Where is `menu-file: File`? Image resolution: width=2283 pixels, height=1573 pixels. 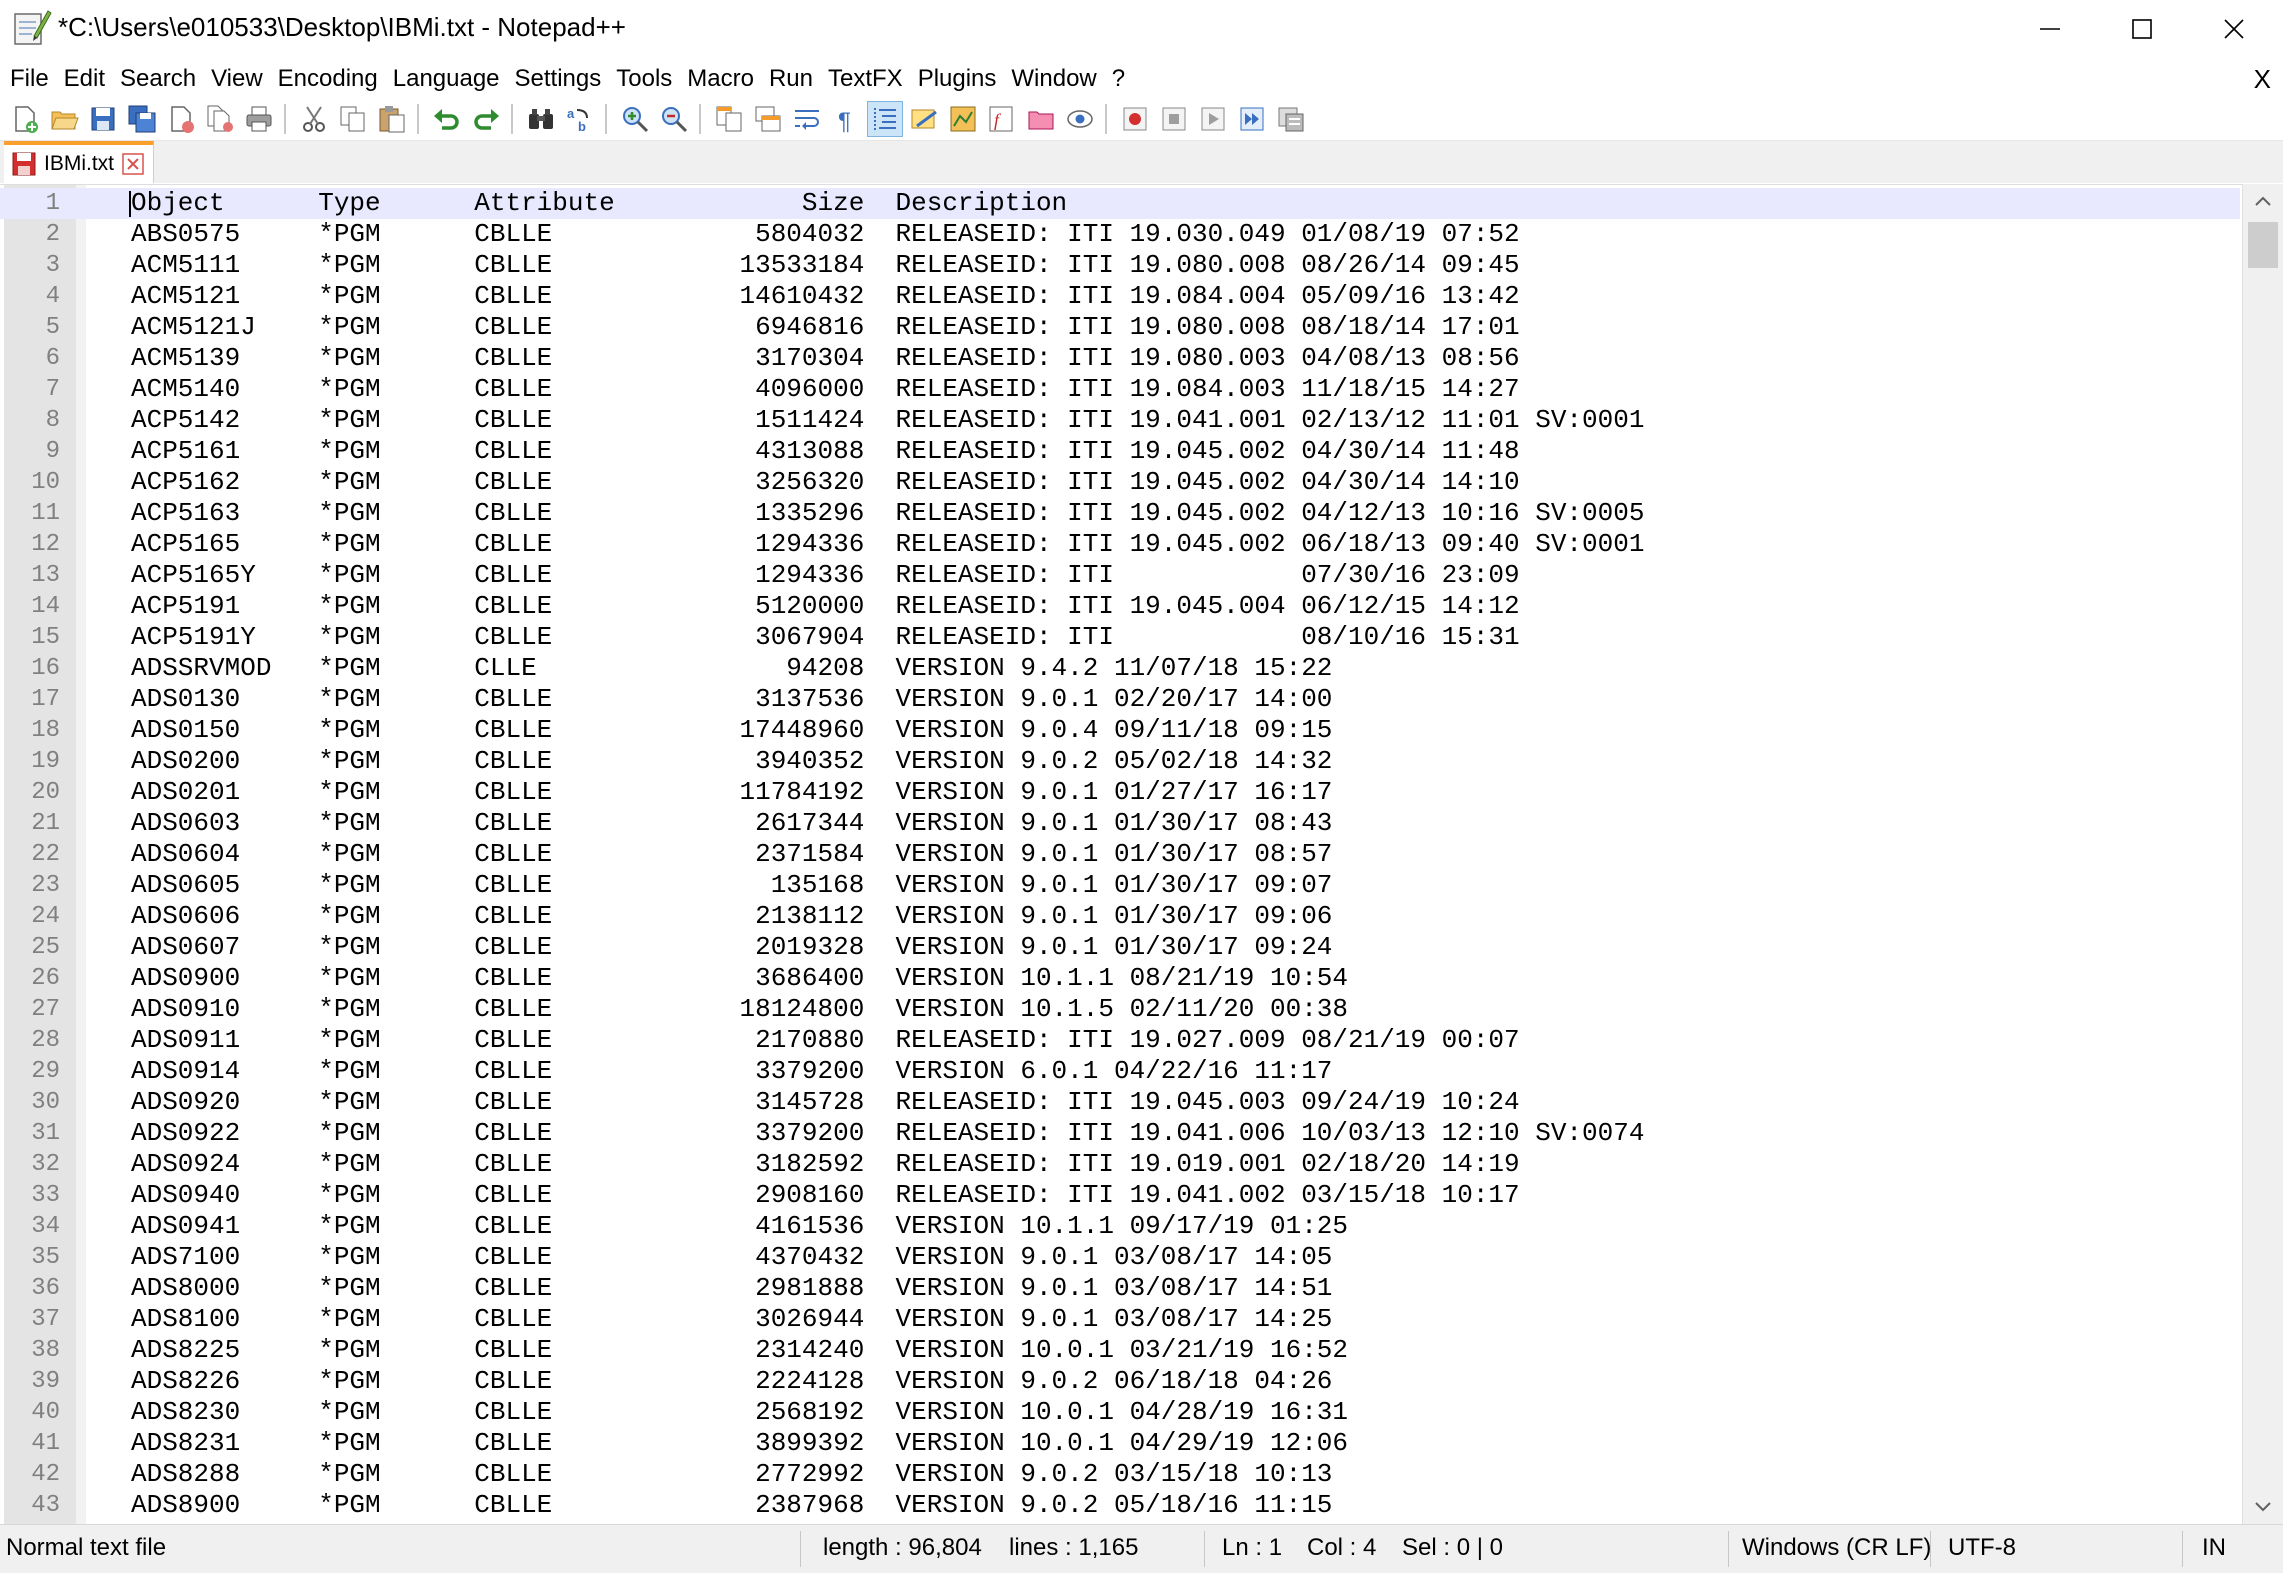 menu-file: File is located at coordinates (29, 79).